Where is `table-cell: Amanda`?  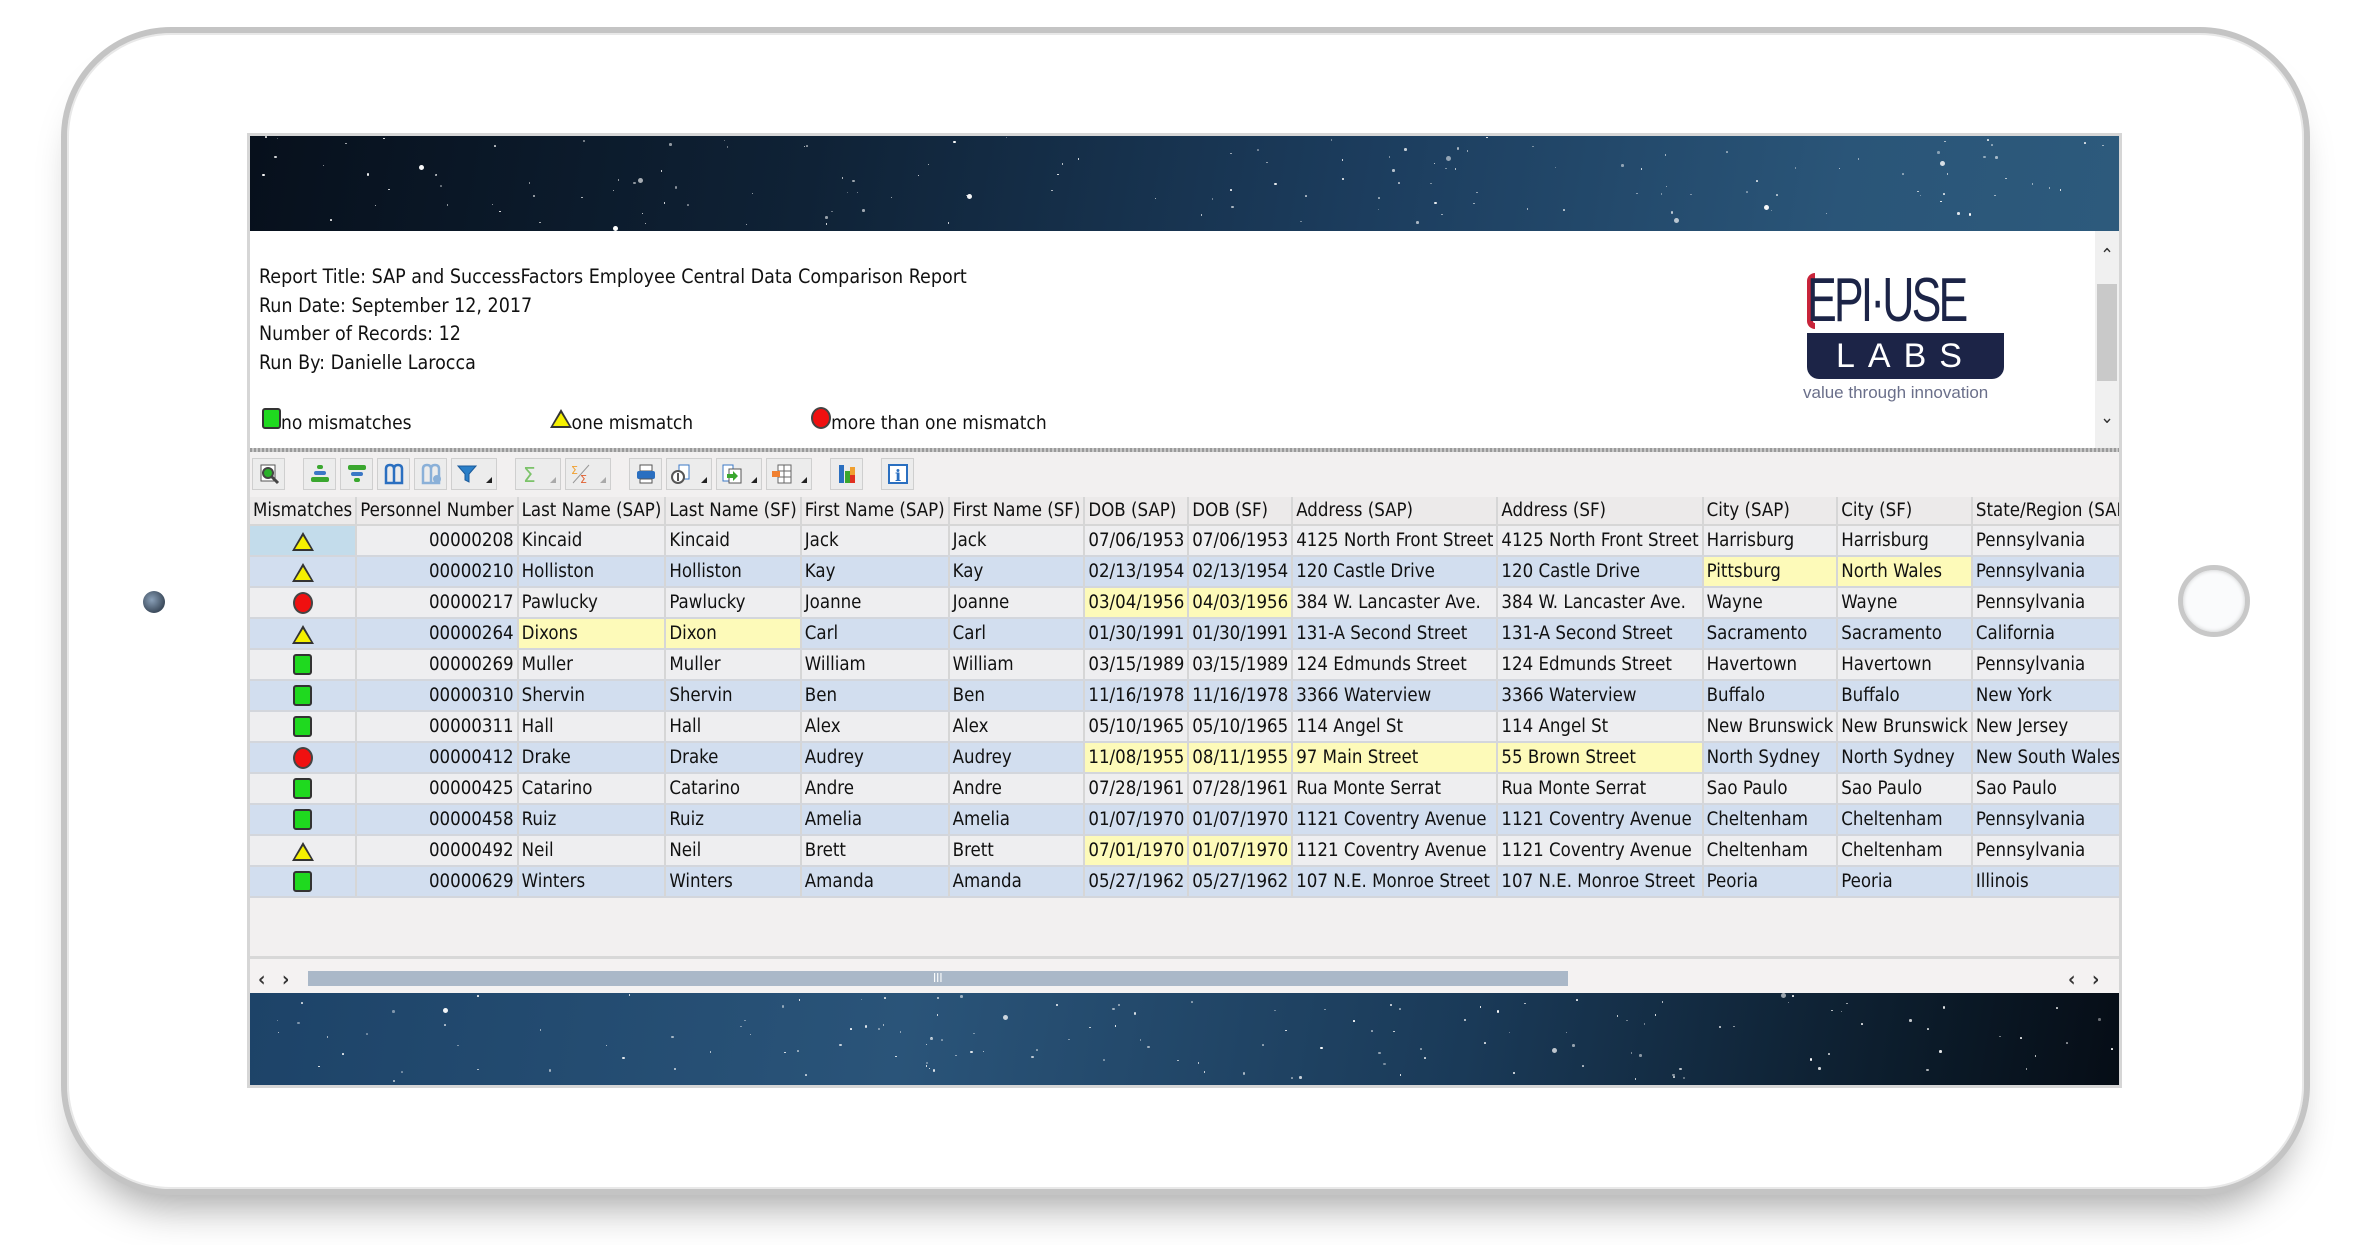 table-cell: Amanda is located at coordinates (875, 882).